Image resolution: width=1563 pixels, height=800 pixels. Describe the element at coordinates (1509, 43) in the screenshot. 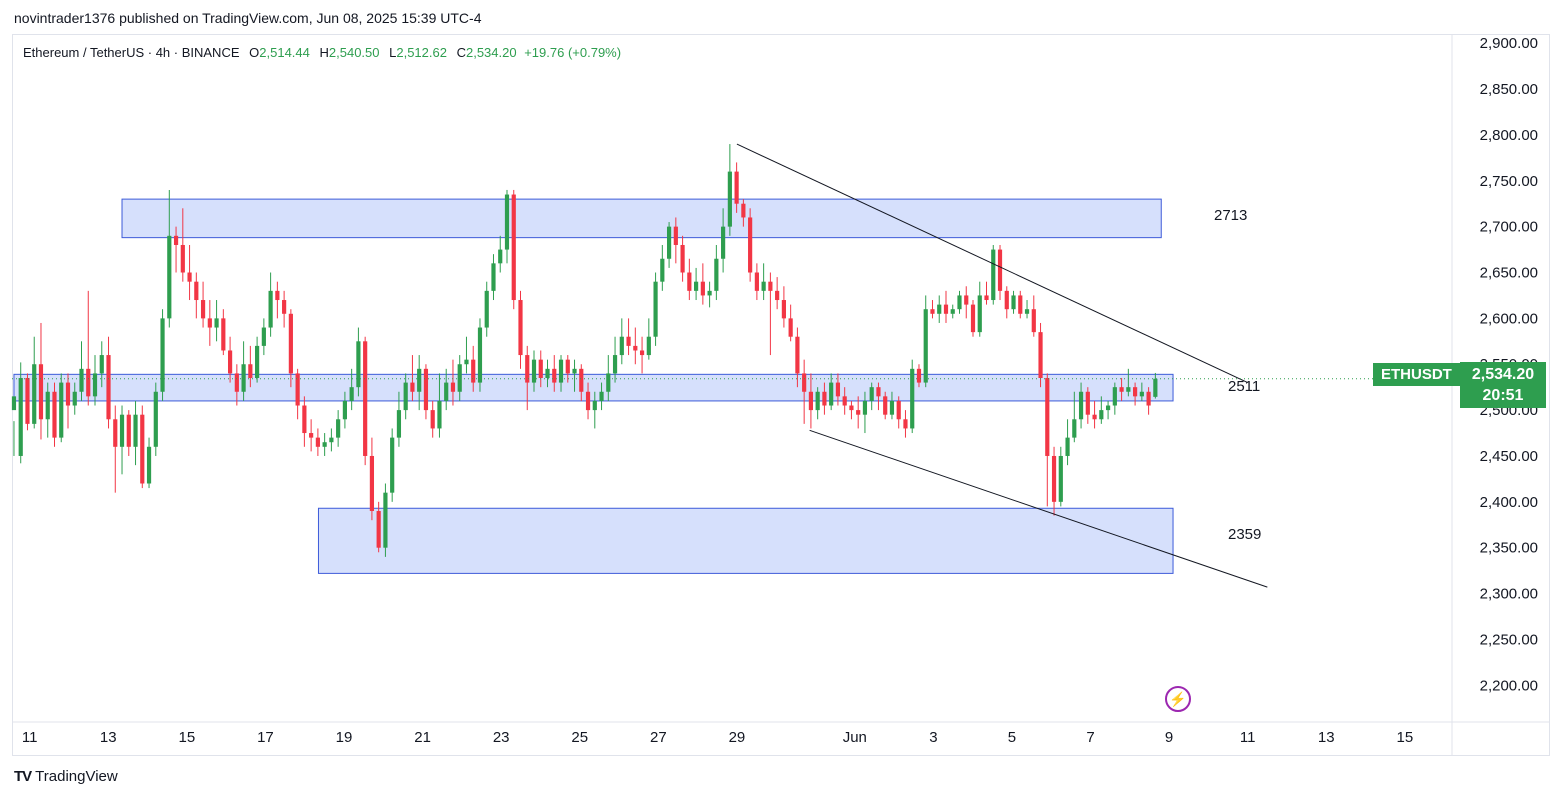

I see `y-tick-label: 2,900.00` at that location.